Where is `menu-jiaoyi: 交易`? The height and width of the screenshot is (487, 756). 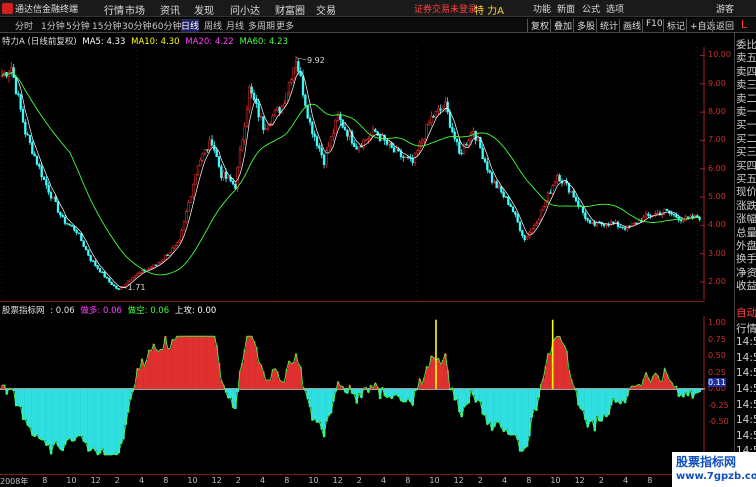 menu-jiaoyi: 交易 is located at coordinates (326, 9).